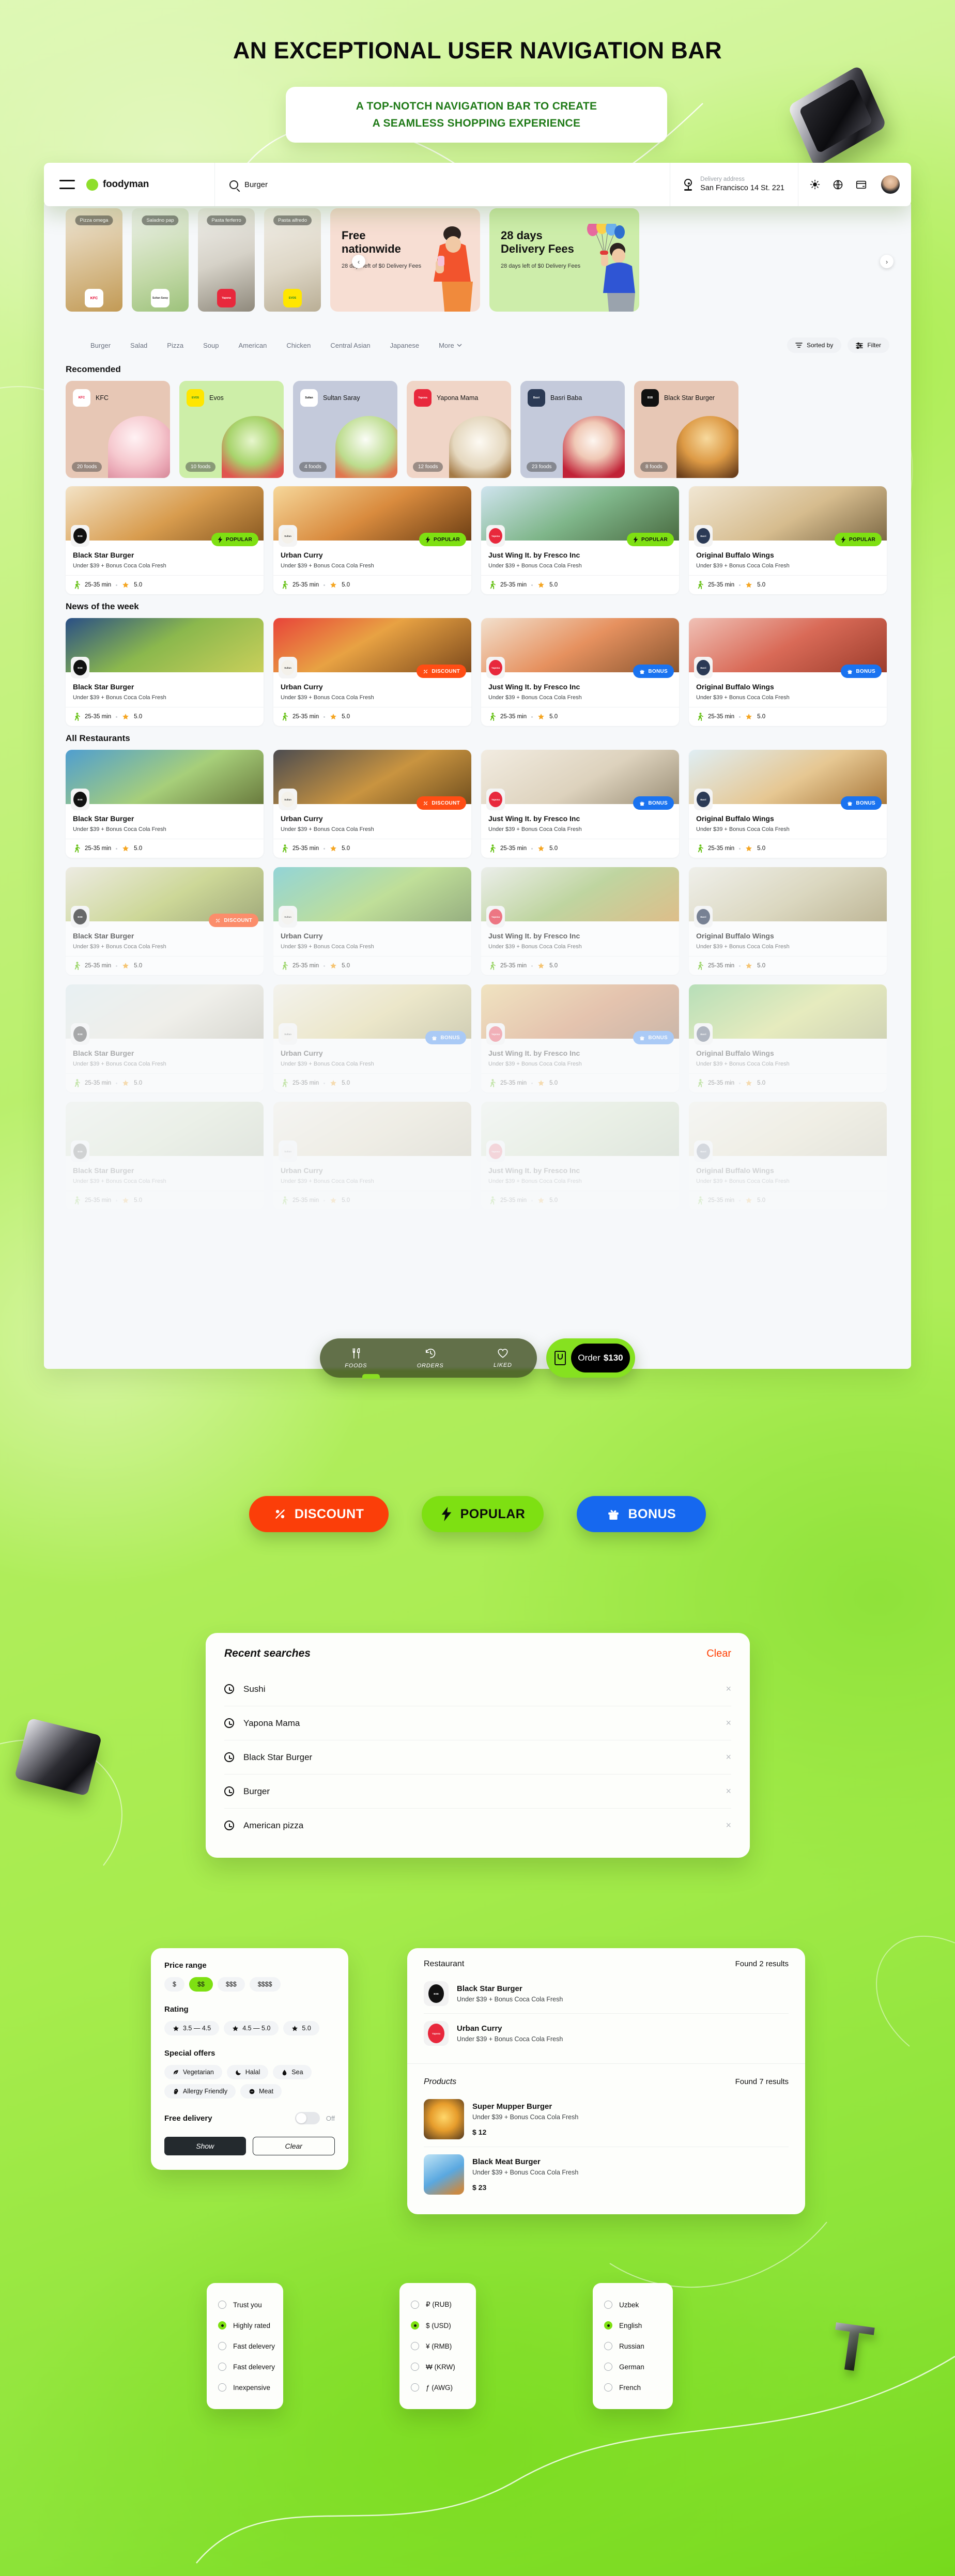 Image resolution: width=955 pixels, height=2576 pixels. Describe the element at coordinates (231, 430) in the screenshot. I see `recommended-card: EVOS Evos 10 foods` at that location.